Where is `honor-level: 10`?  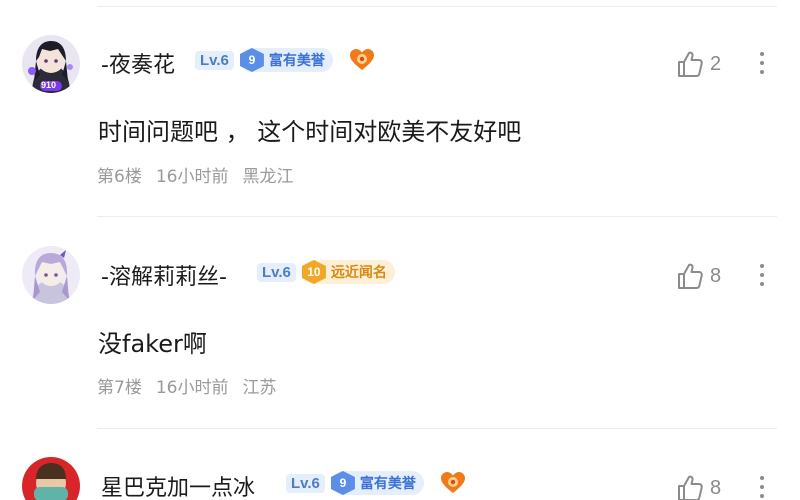
honor-level: 10 is located at coordinates (313, 272).